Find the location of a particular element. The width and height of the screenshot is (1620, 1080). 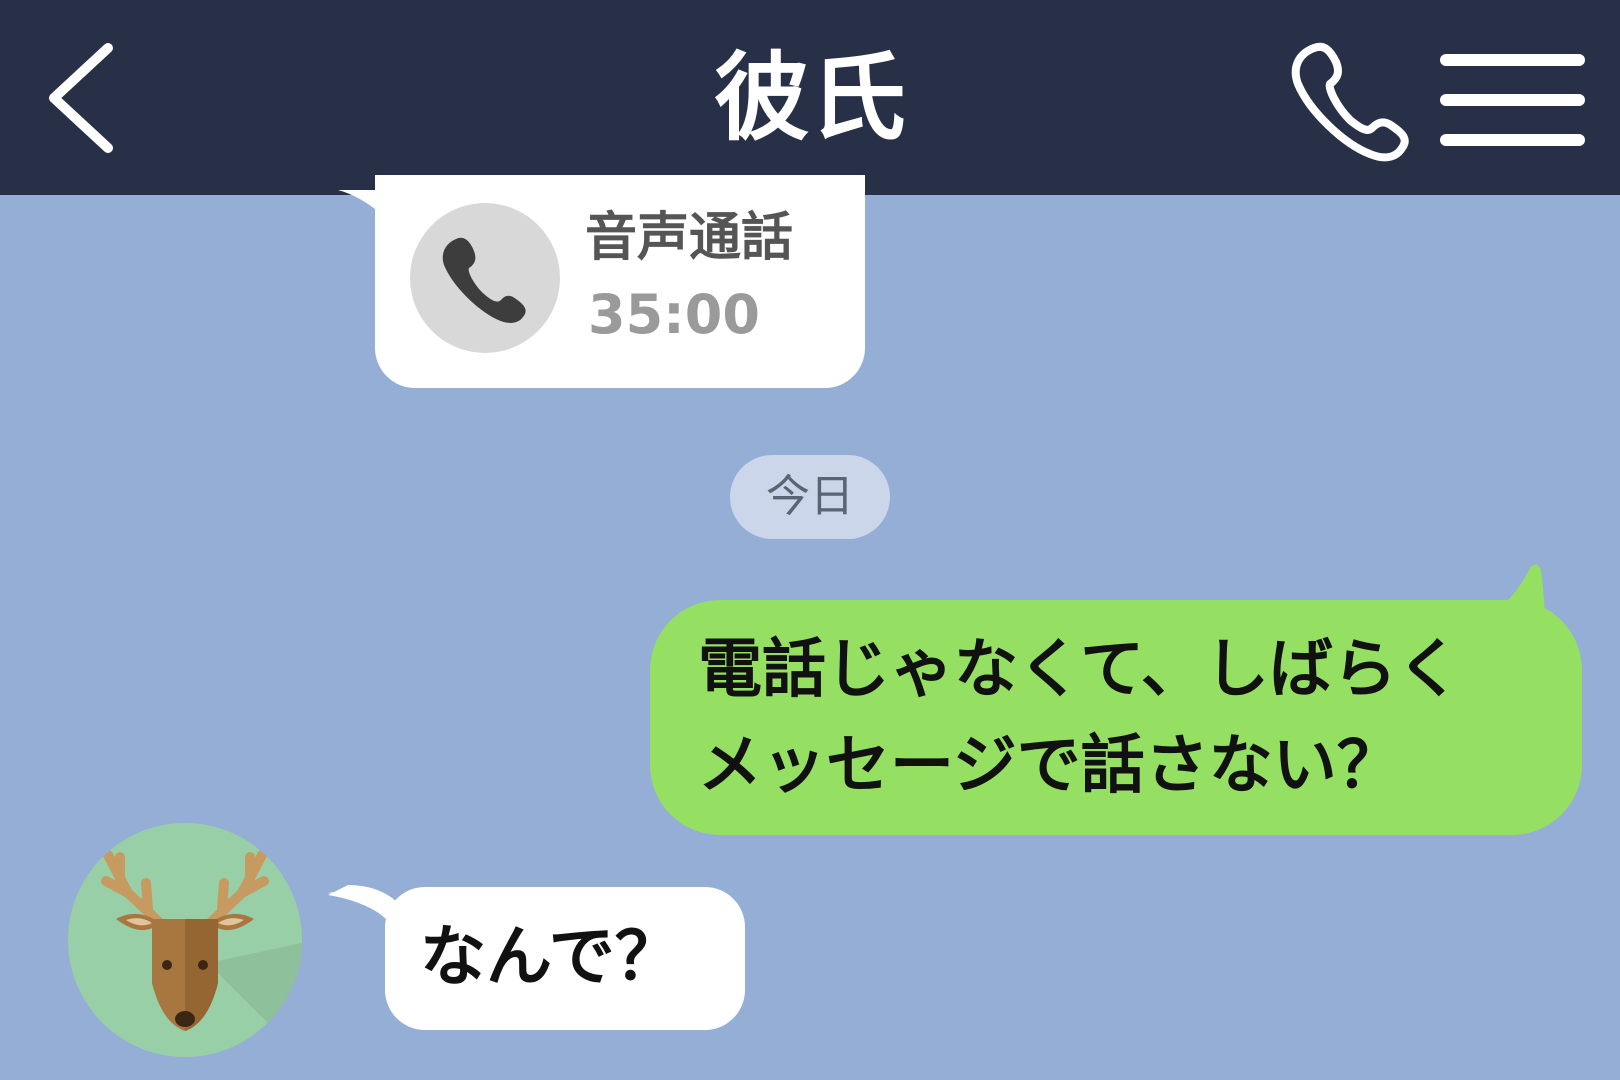

call-log-label: 音声通話 is located at coordinates (689, 238).